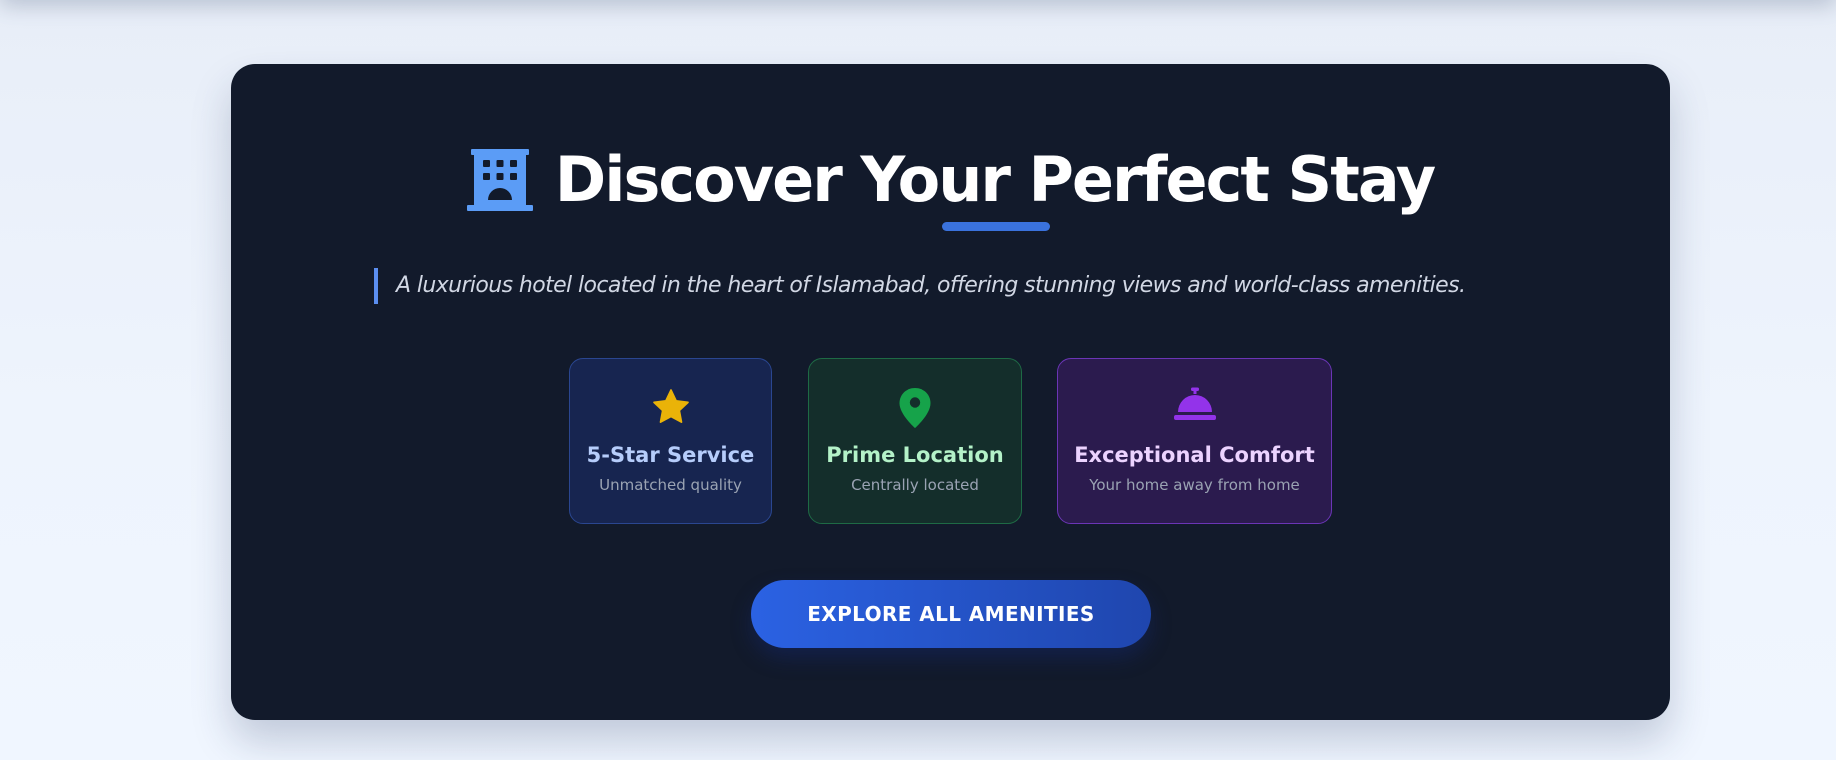  I want to click on title-row: Discover Your Perfect Stay, so click(950, 180).